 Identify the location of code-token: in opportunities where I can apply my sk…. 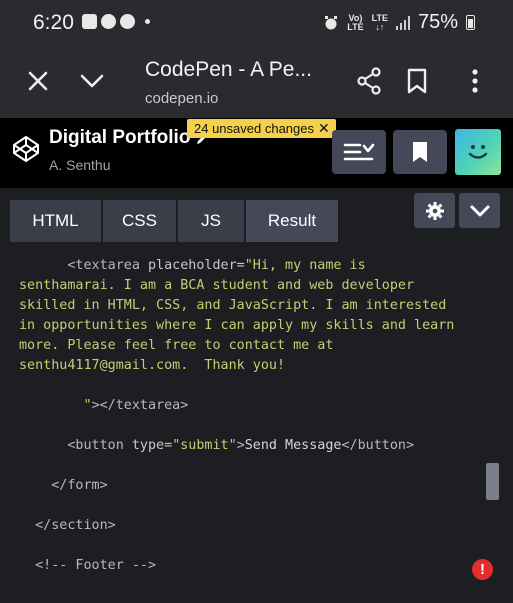
(237, 325).